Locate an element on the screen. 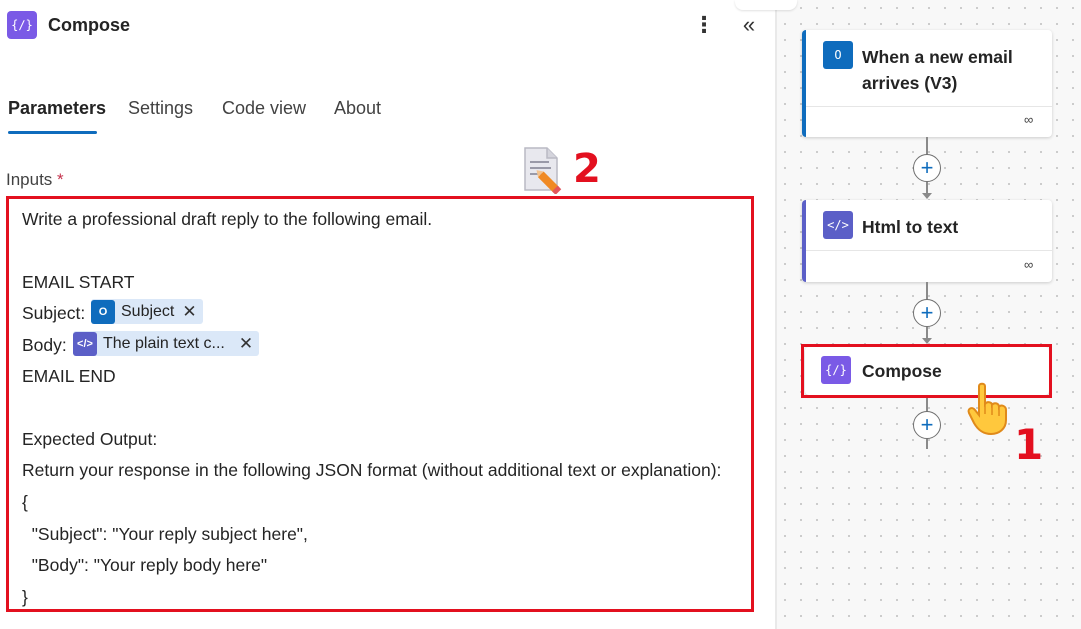  editor-line: EMAIL START is located at coordinates (78, 282).